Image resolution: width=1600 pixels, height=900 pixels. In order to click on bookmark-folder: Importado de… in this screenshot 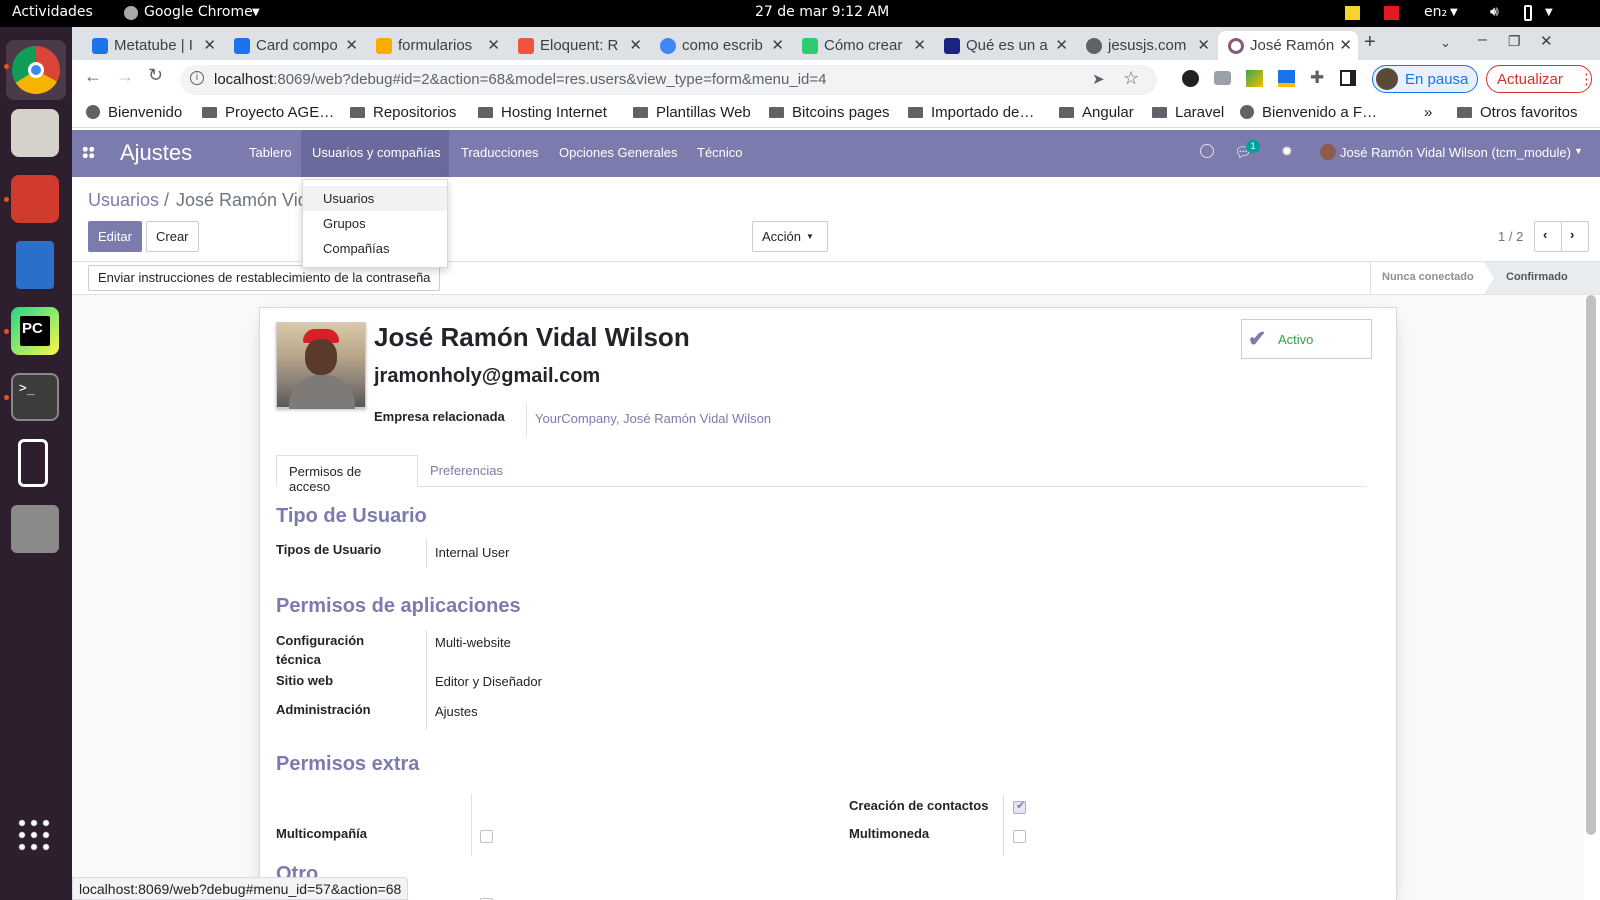, I will do `click(971, 112)`.